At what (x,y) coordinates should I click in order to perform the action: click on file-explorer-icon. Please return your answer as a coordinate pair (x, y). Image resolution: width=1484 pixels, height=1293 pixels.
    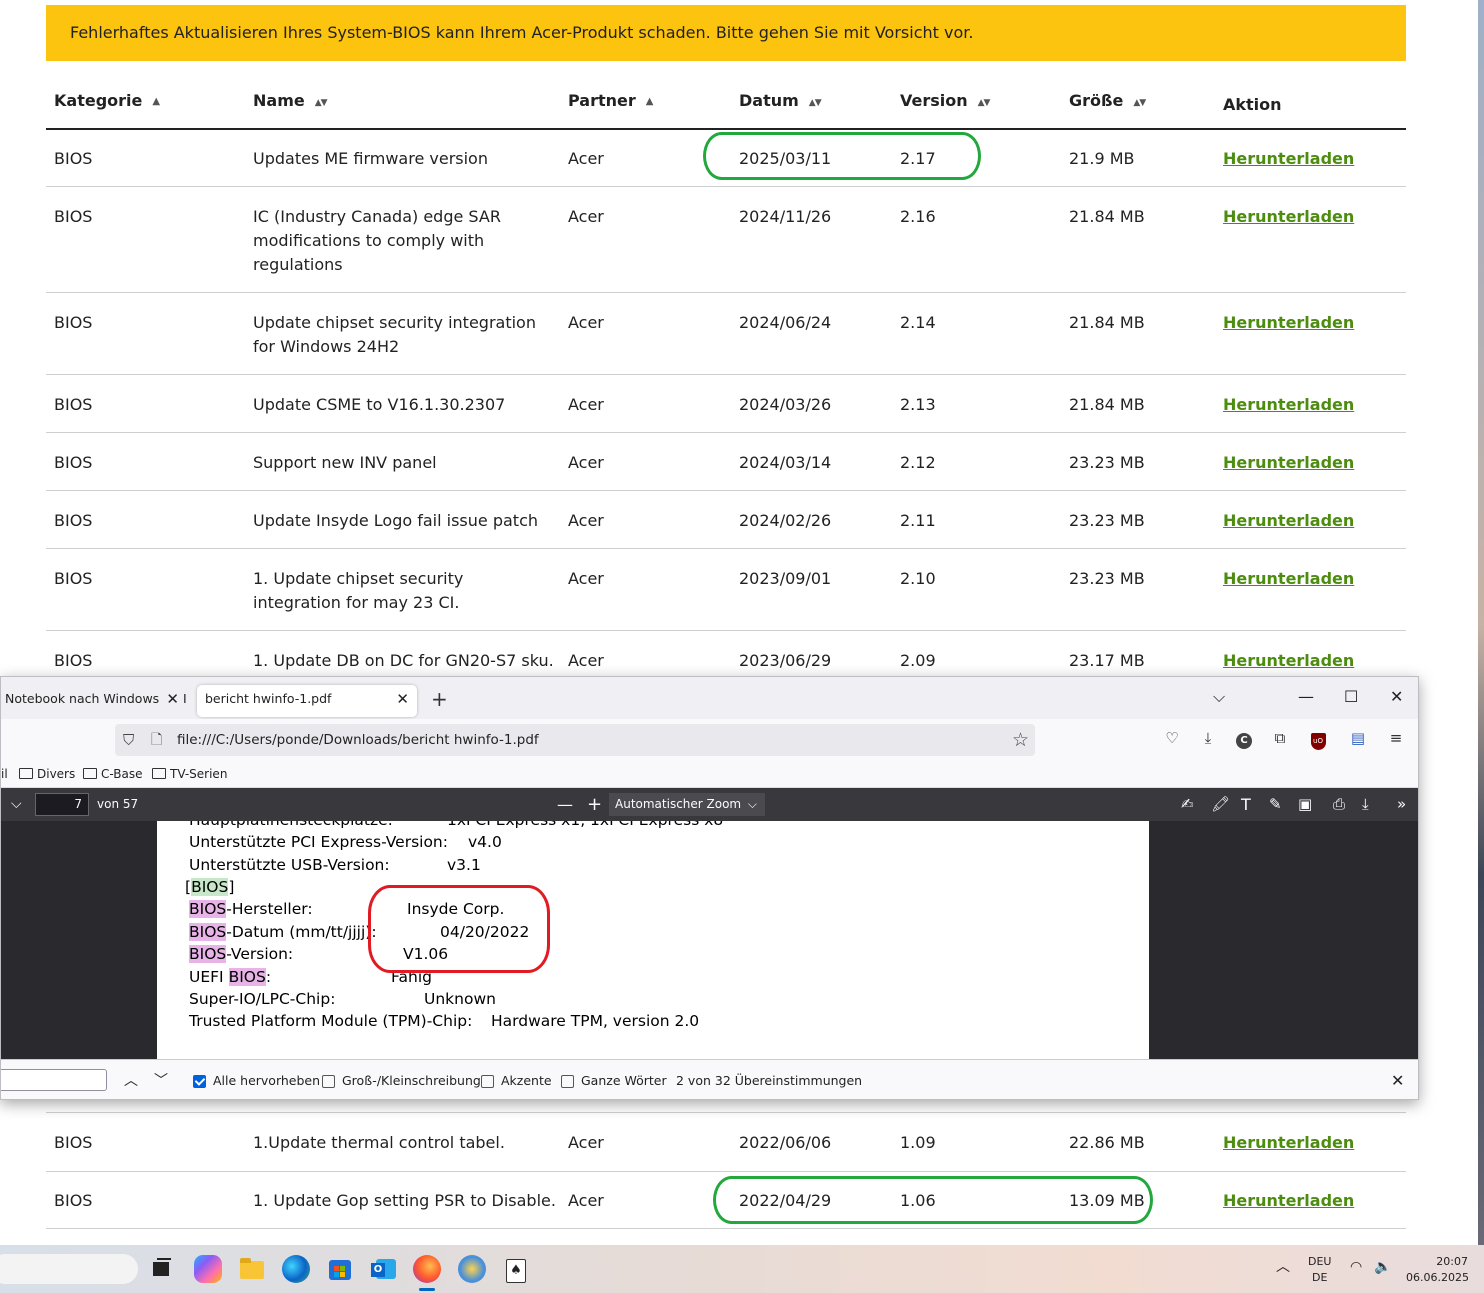
    Looking at the image, I should click on (252, 1269).